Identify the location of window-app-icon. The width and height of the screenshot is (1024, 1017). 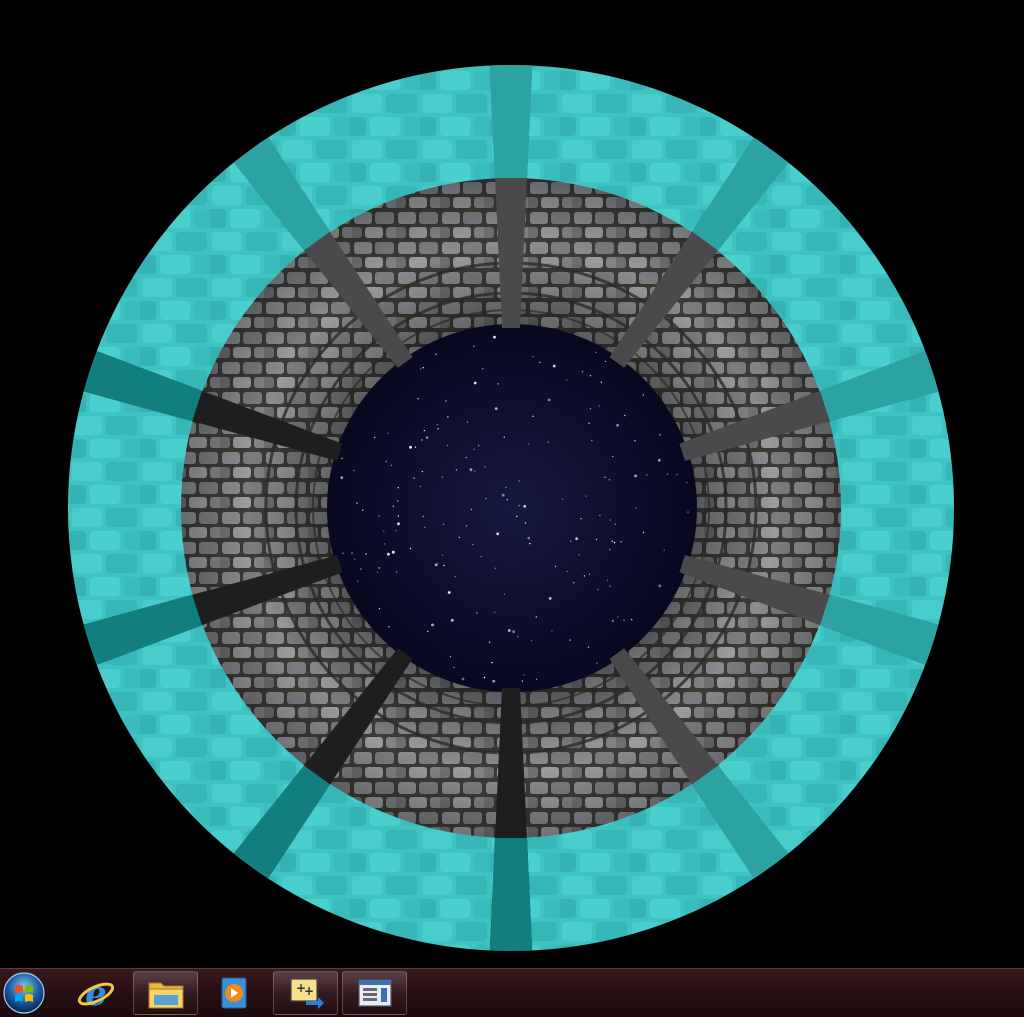
(374, 993).